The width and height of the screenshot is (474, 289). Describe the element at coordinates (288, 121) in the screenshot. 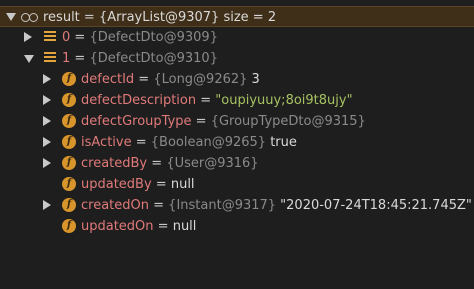

I see `field-ref: {GroupTypeDto@9315}` at that location.